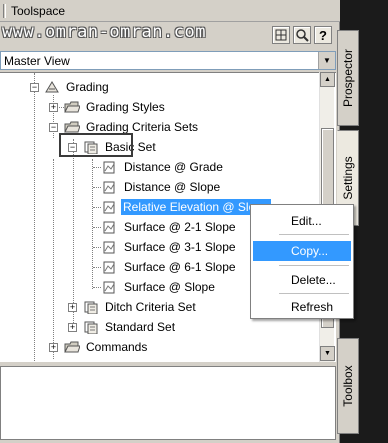 This screenshot has width=388, height=443. I want to click on tree-node-surface-2-1: Surface @ 2-1 Slope, so click(180, 227).